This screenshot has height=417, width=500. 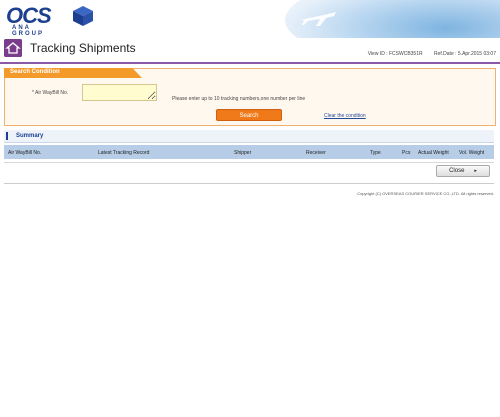 What do you see at coordinates (249, 136) in the screenshot?
I see `summary-header` at bounding box center [249, 136].